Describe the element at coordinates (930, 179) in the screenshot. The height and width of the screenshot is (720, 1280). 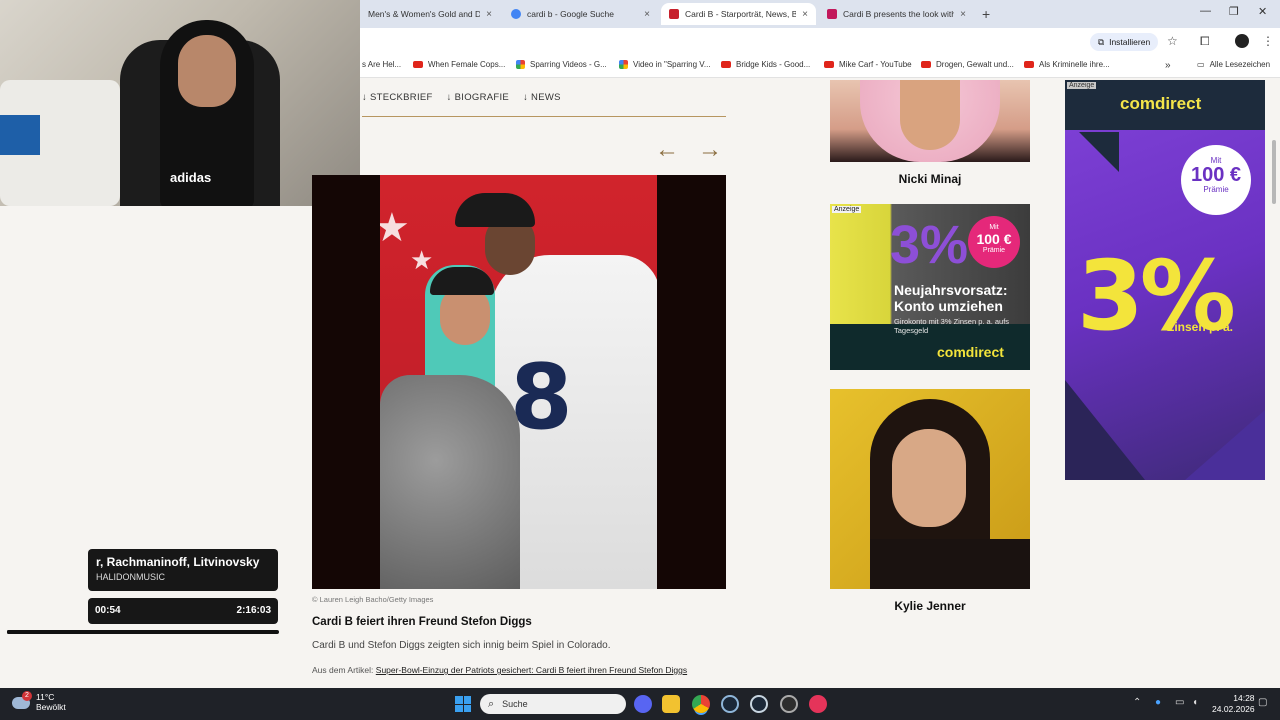
I see `card-name-nicki: Nicki Minaj` at that location.